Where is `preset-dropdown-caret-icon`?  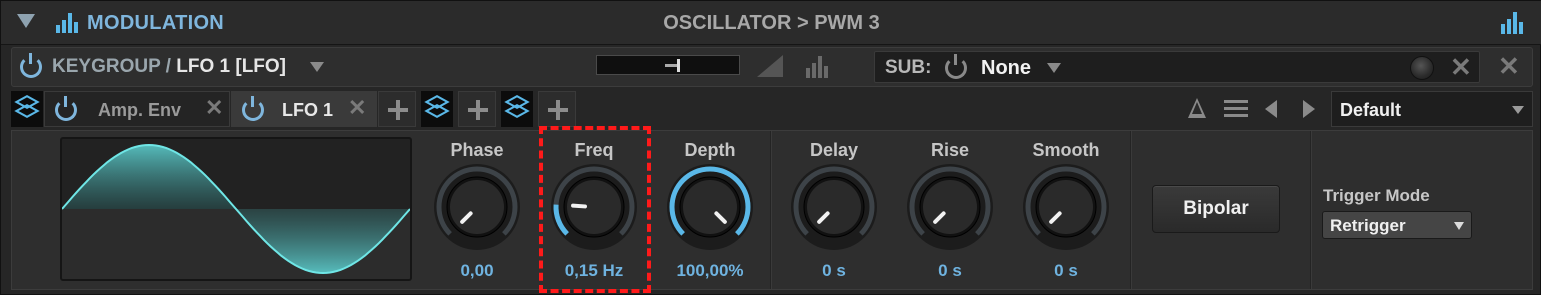 preset-dropdown-caret-icon is located at coordinates (1518, 110).